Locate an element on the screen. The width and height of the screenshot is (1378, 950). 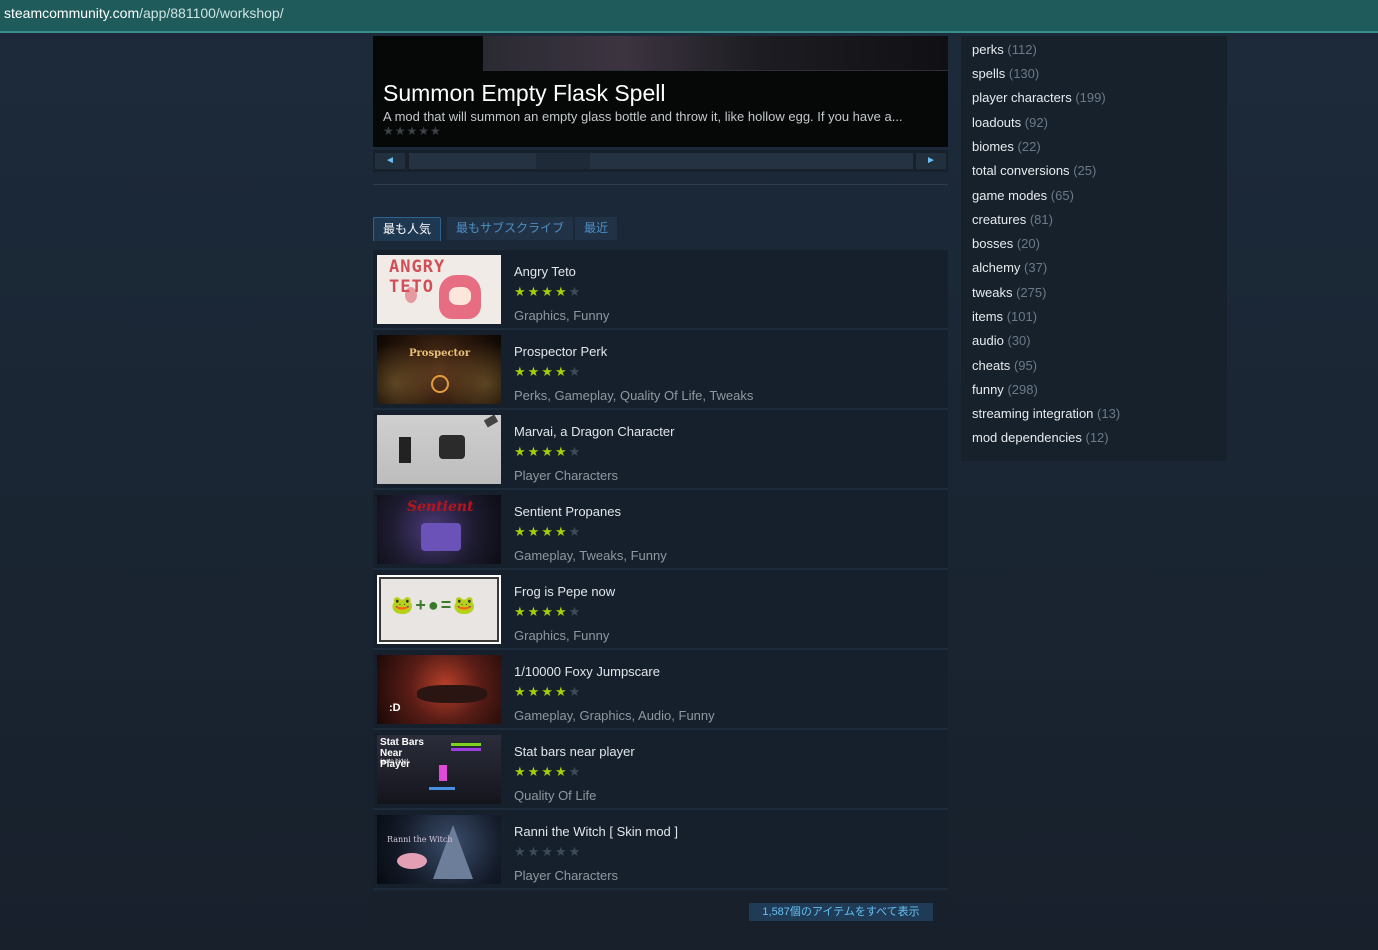
tag-link-items: items (101) is located at coordinates (1004, 316).